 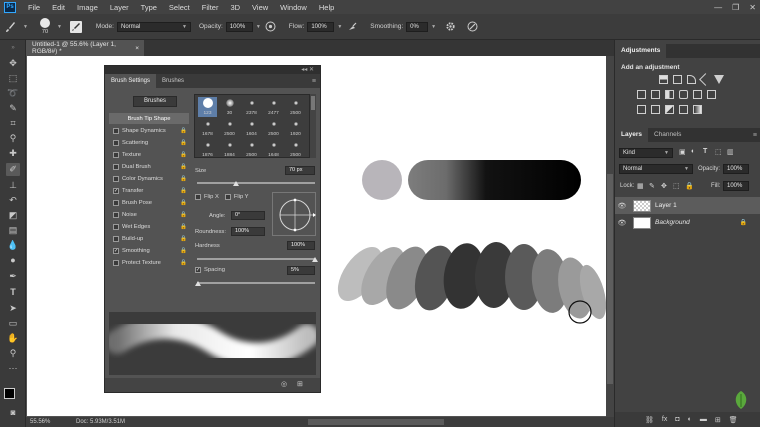 What do you see at coordinates (718, 152) in the screenshot?
I see `filter-shape-icon: ⬚` at bounding box center [718, 152].